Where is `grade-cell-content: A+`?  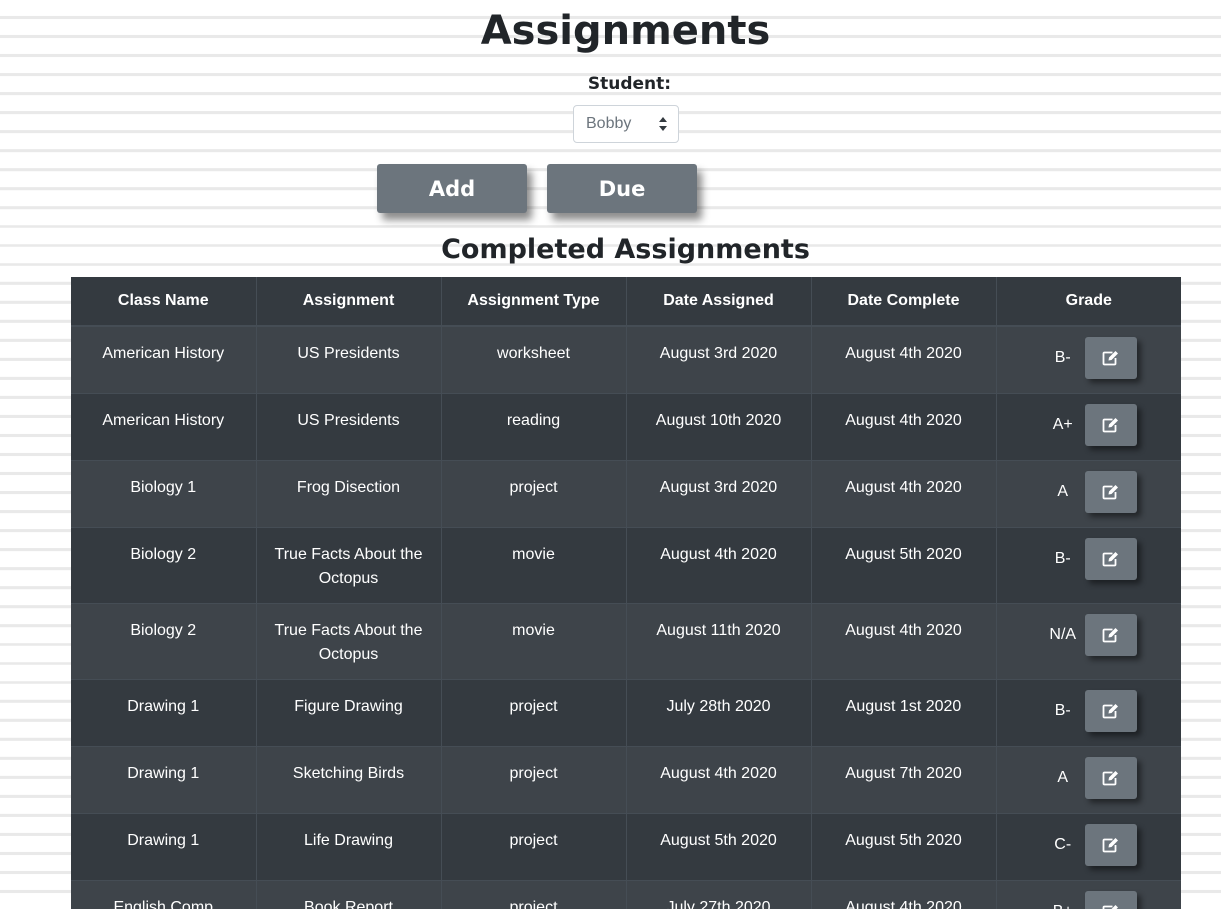 grade-cell-content: A+ is located at coordinates (1089, 424).